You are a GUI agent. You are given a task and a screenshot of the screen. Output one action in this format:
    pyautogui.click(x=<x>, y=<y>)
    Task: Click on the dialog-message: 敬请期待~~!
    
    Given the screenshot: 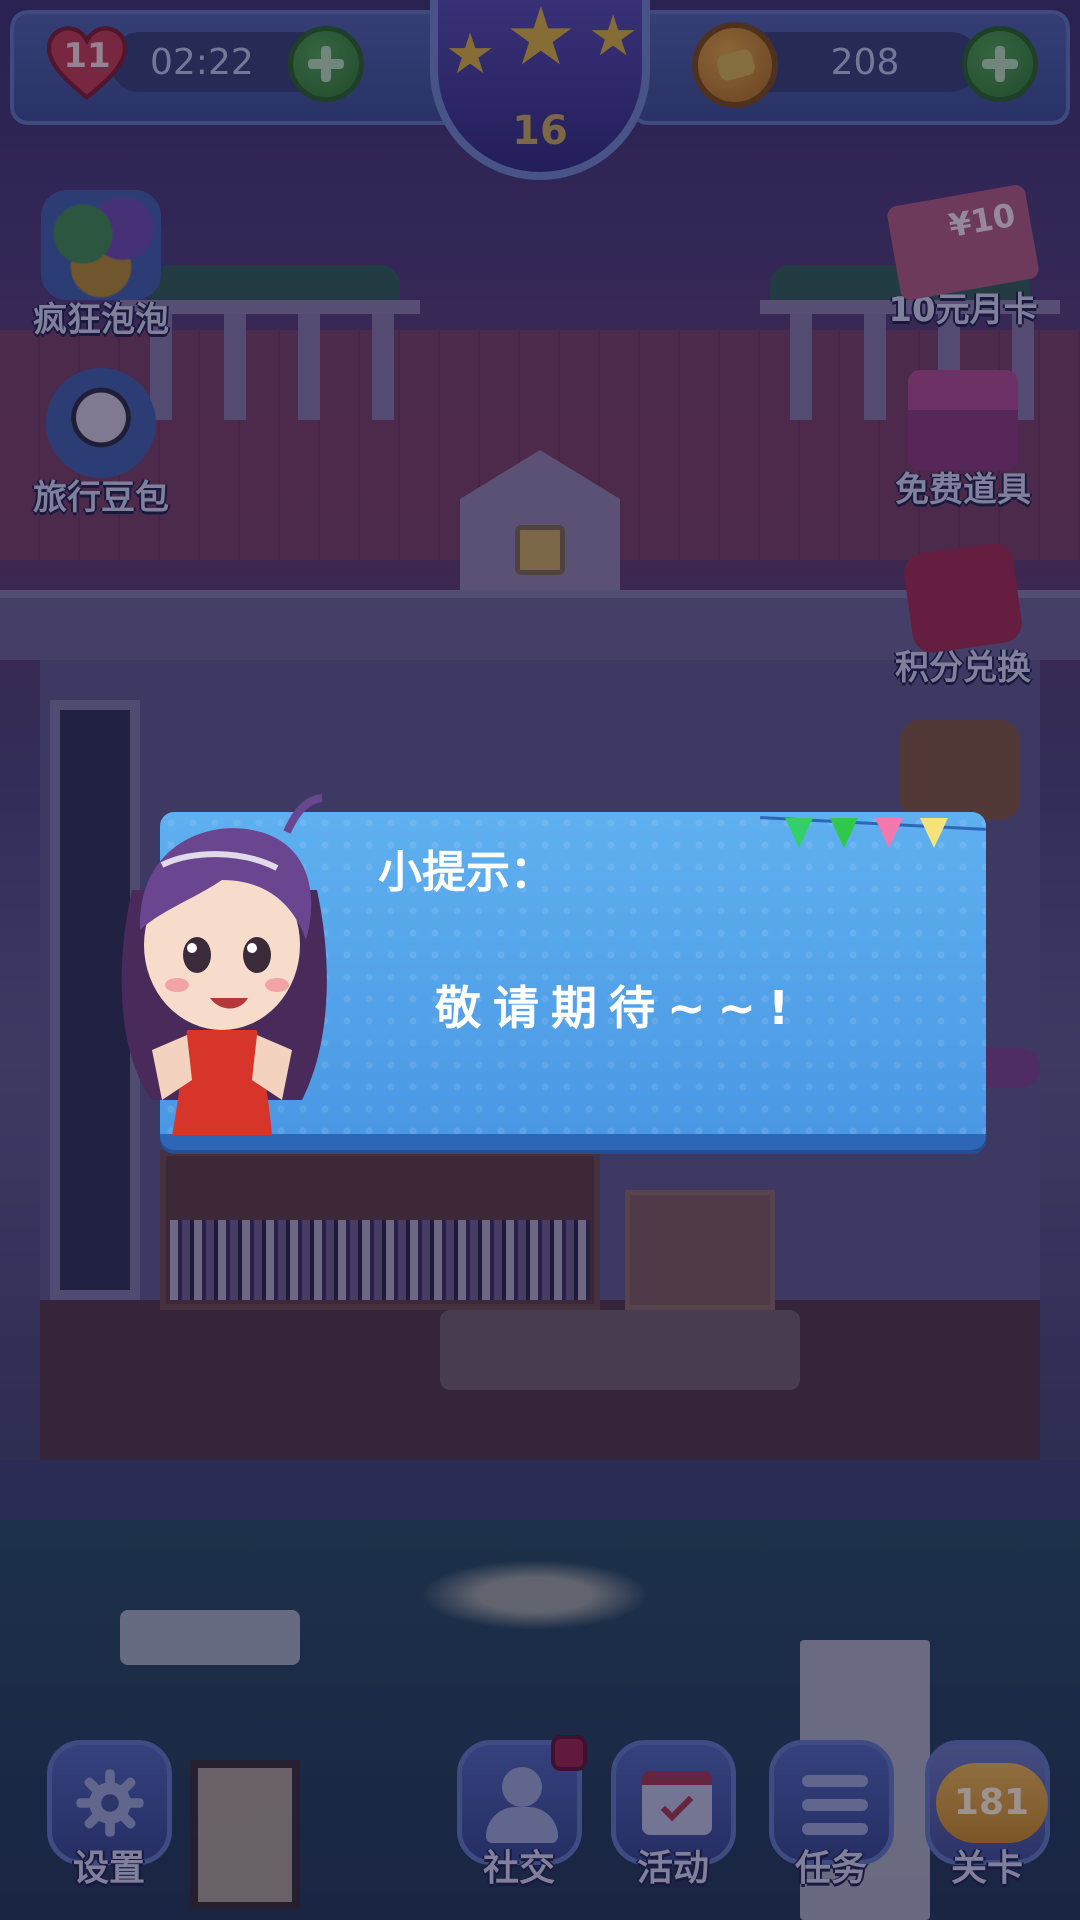 What is the action you would take?
    pyautogui.click(x=618, y=1008)
    